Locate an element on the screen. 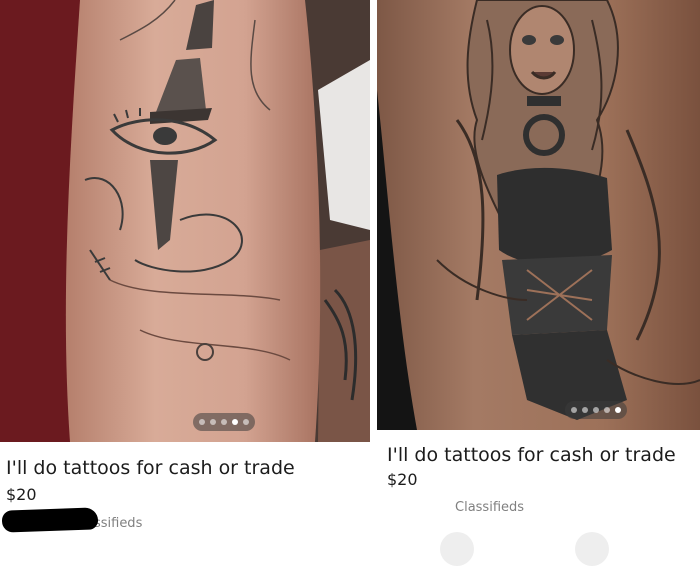 This screenshot has width=700, height=566. photo-pager-right is located at coordinates (596, 410).